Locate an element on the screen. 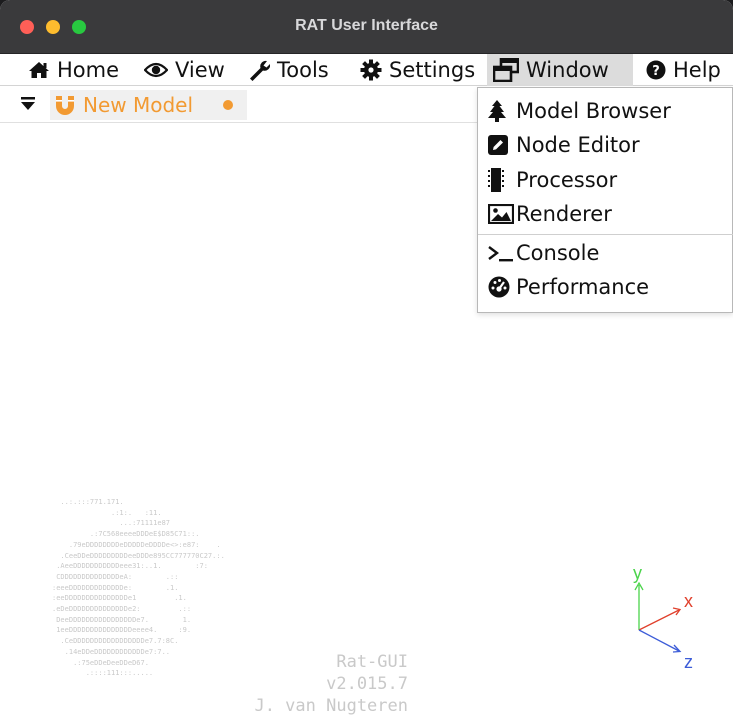 This screenshot has width=733, height=725. menu-bar: Home View Tools Settings Window ? Help is located at coordinates (366, 70).